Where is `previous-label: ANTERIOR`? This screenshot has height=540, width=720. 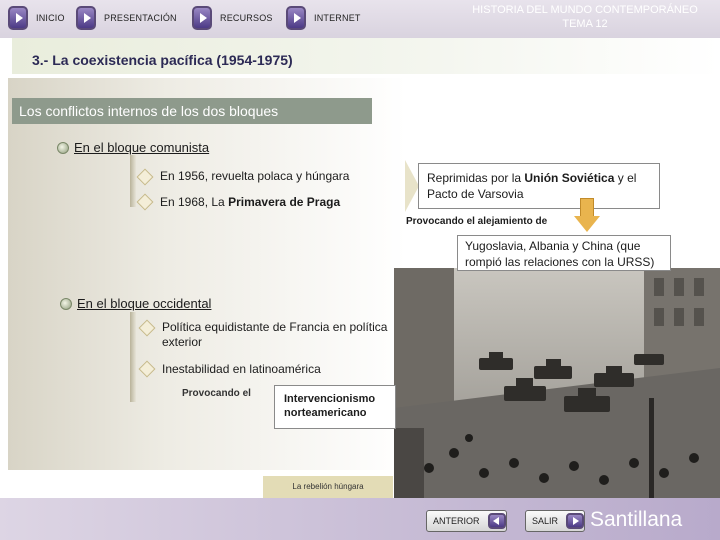 previous-label: ANTERIOR is located at coordinates (456, 521).